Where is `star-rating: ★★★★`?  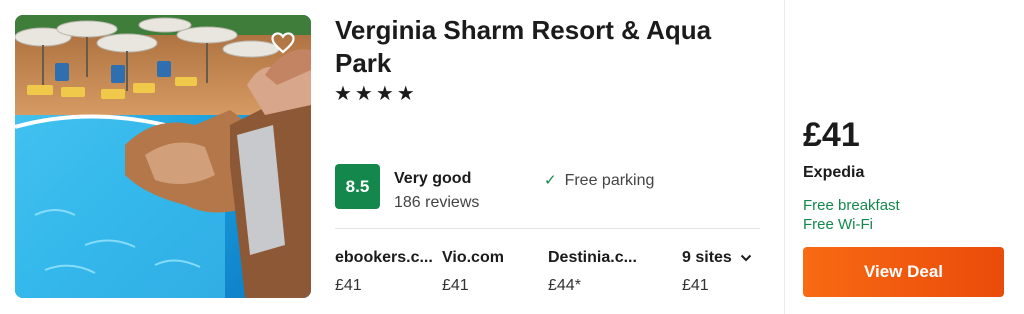 star-rating: ★★★★ is located at coordinates (376, 94).